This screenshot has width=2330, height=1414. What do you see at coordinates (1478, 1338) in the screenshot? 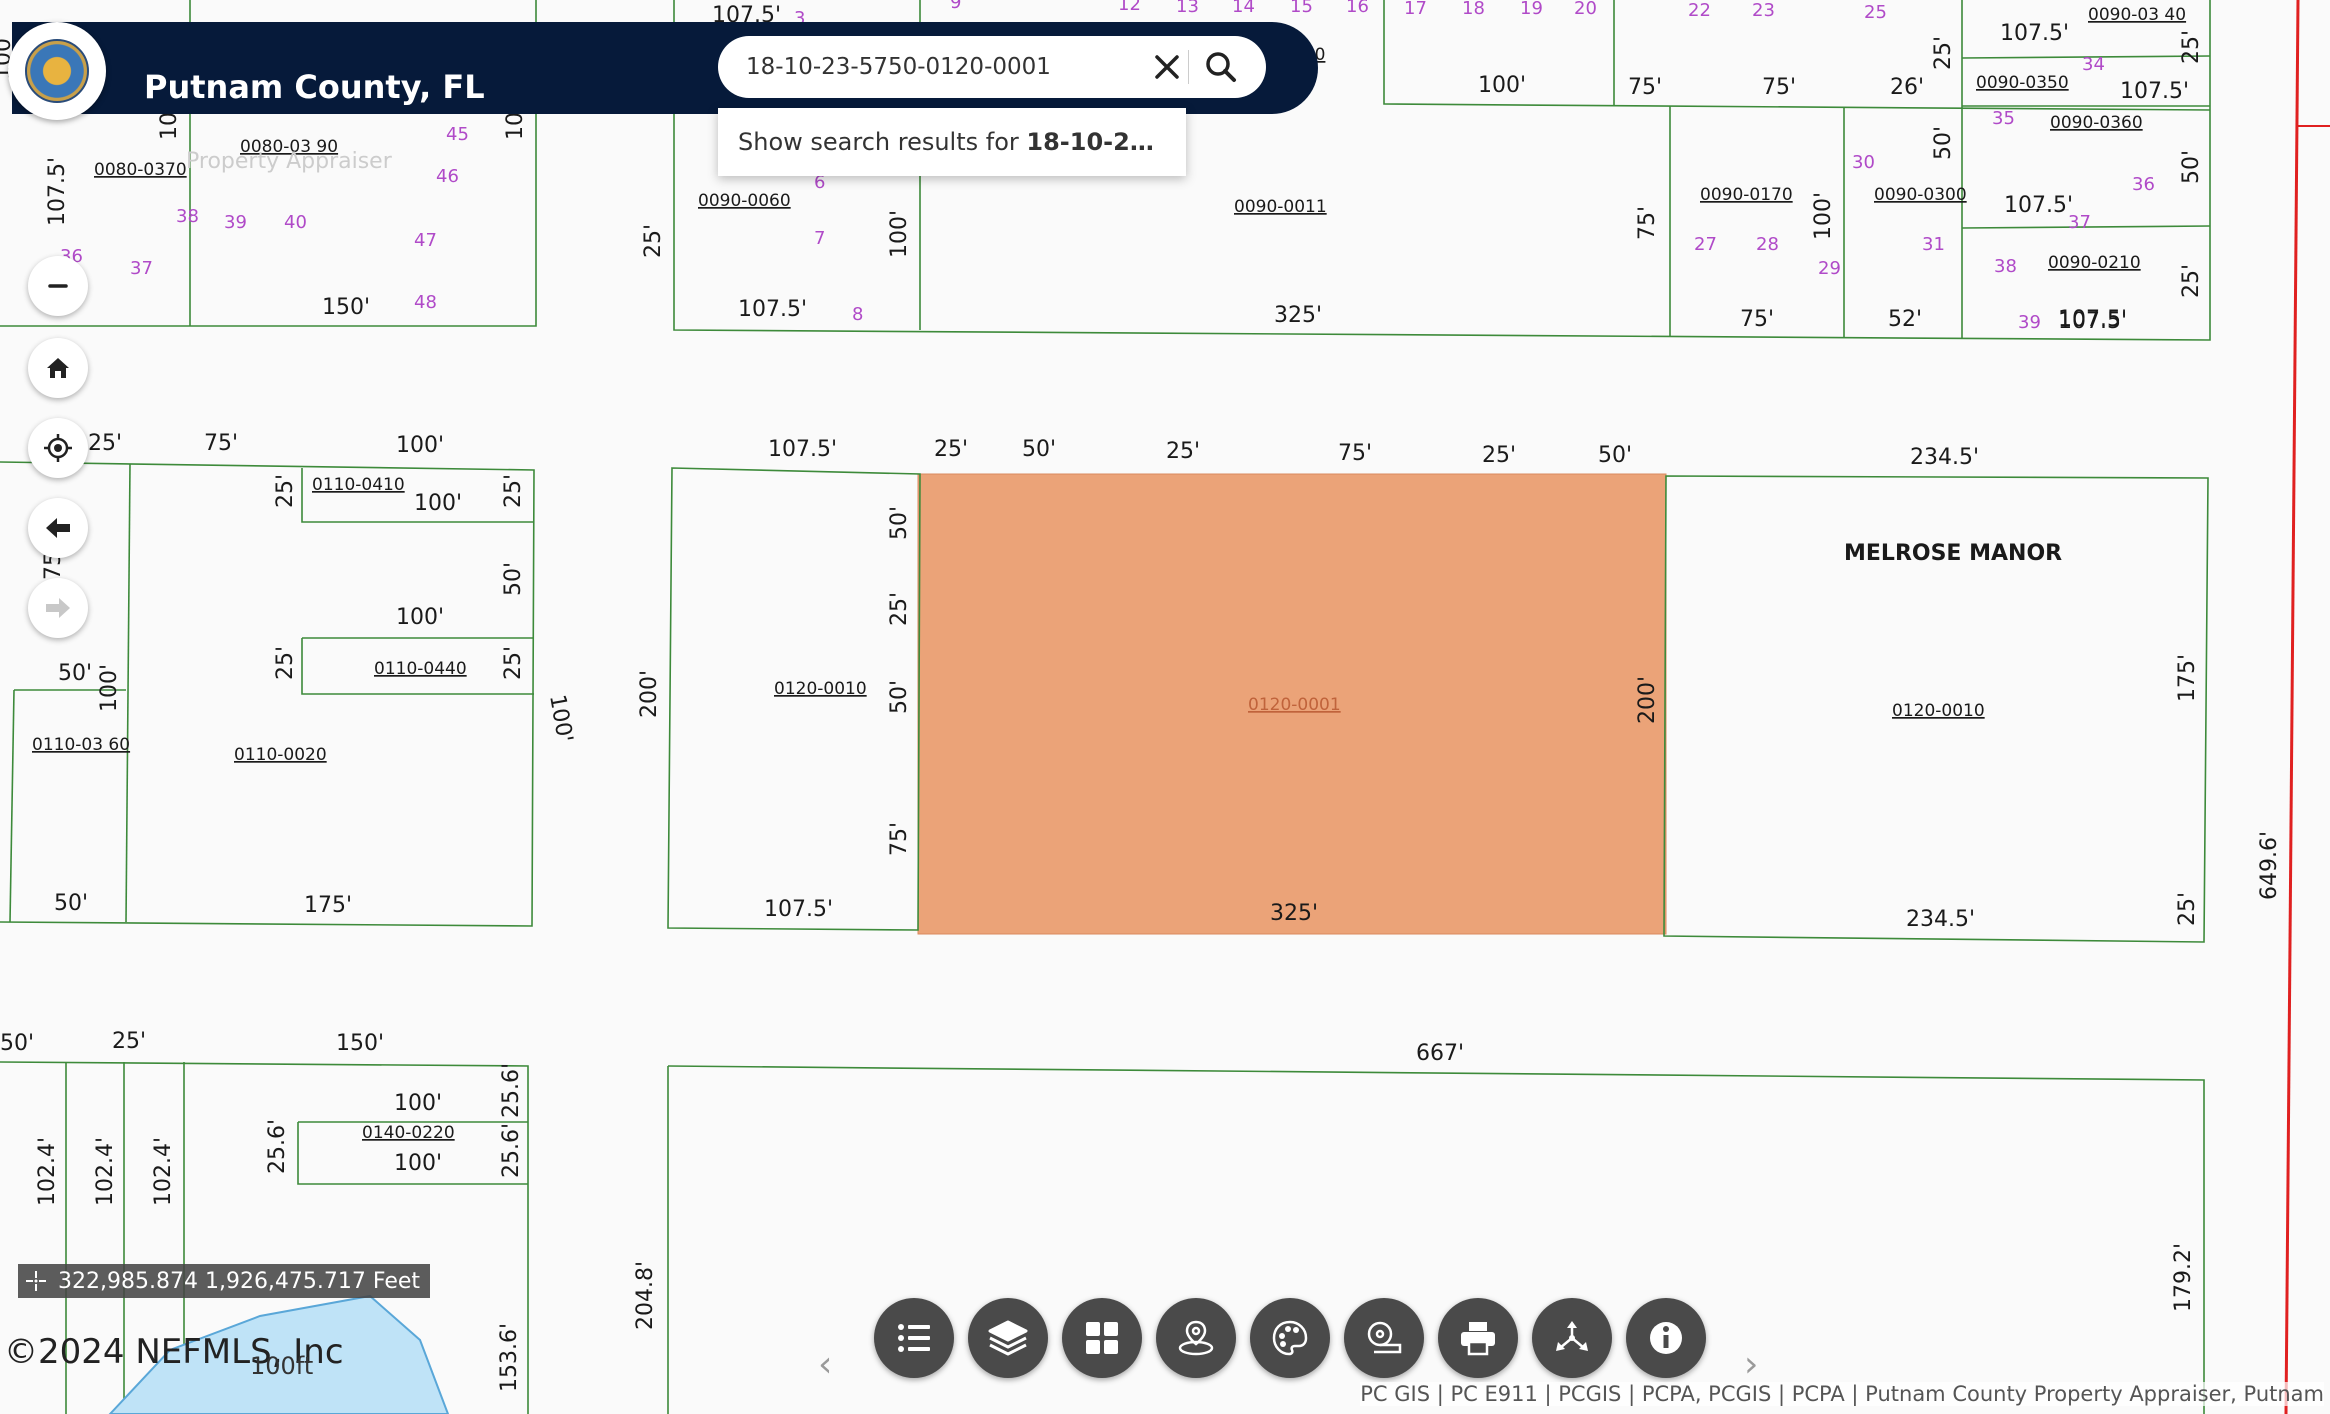
I see `print-button` at bounding box center [1478, 1338].